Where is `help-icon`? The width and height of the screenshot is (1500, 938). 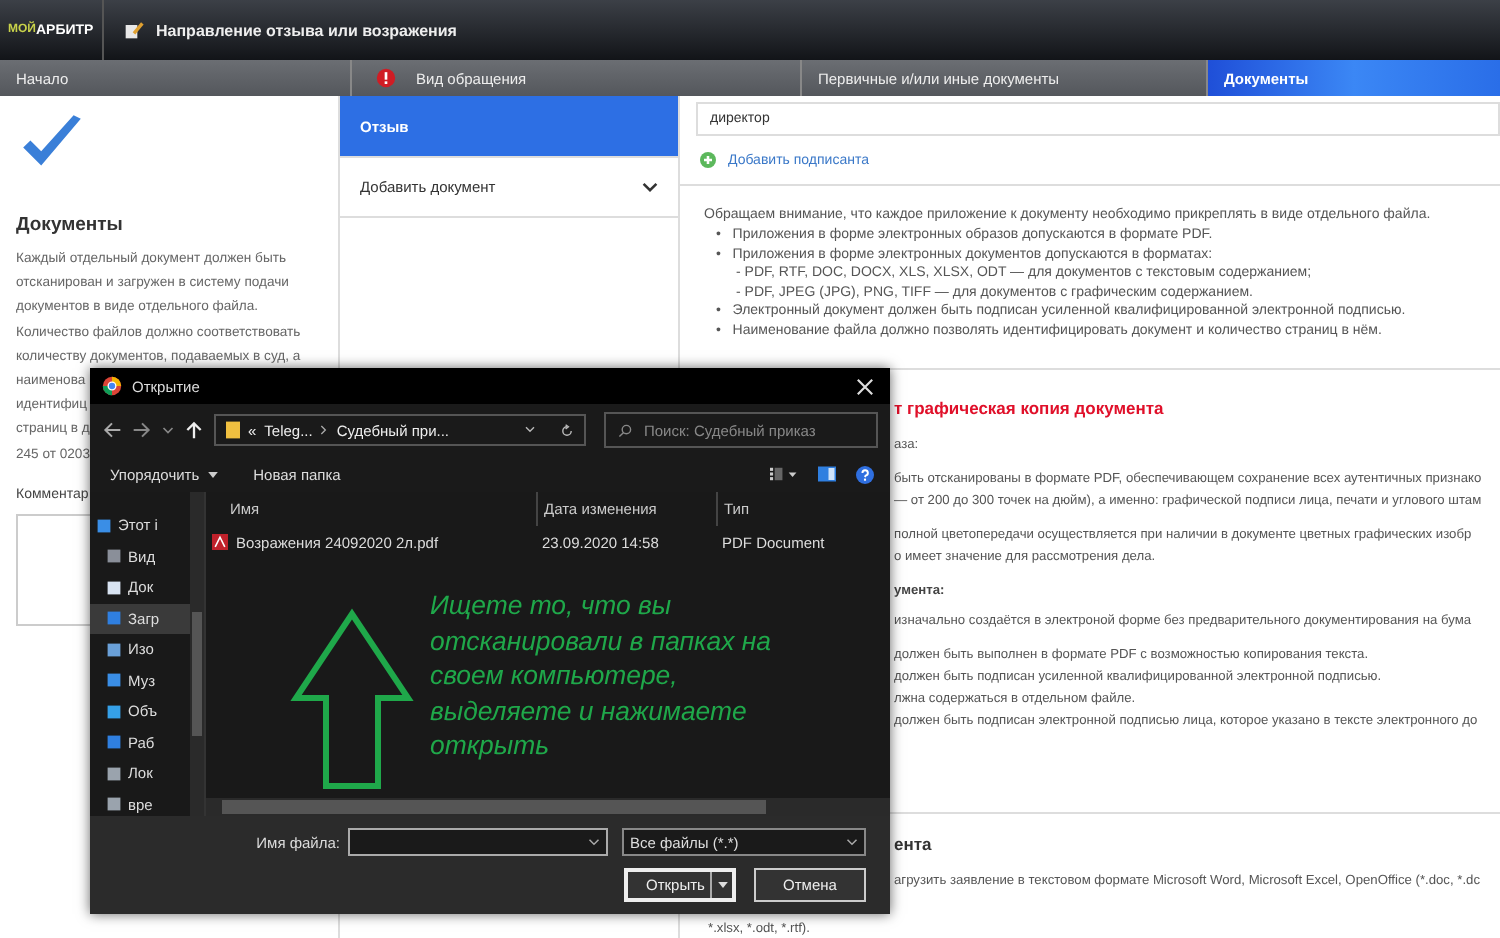 help-icon is located at coordinates (865, 474).